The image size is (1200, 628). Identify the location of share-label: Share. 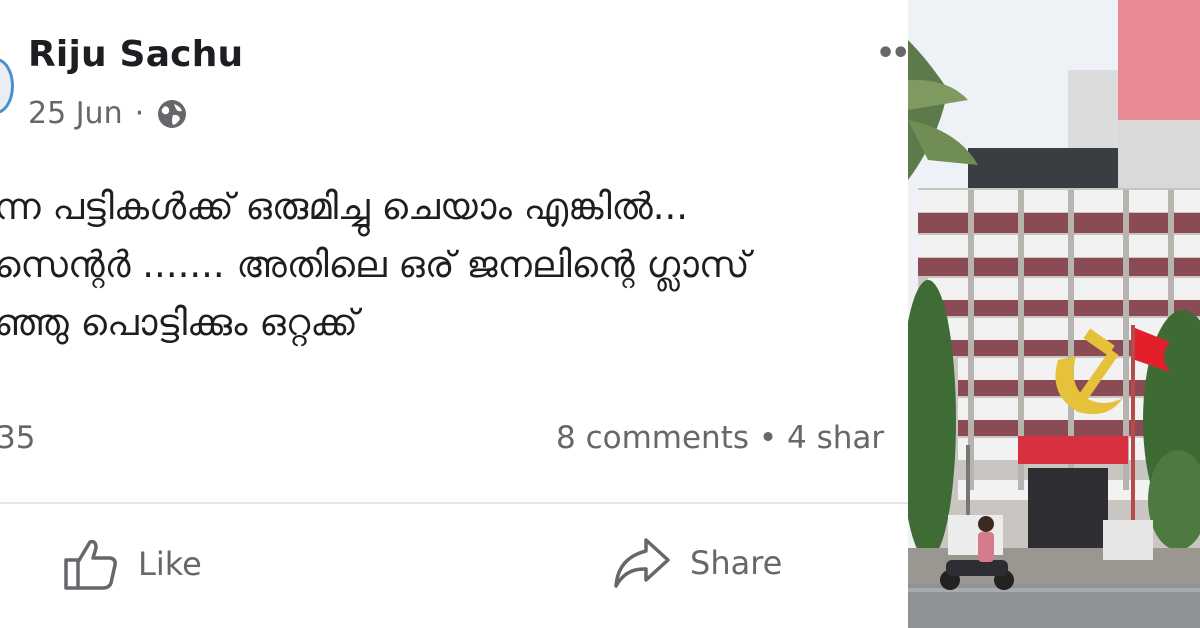
(736, 563).